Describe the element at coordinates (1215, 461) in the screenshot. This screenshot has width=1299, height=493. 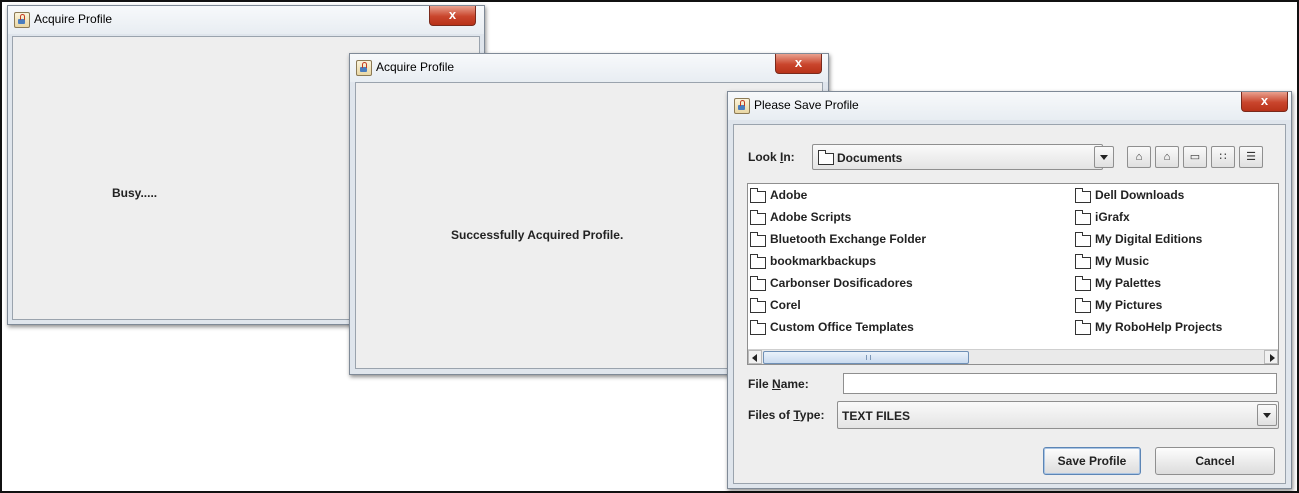
I see `cancel-button: Cancel` at that location.